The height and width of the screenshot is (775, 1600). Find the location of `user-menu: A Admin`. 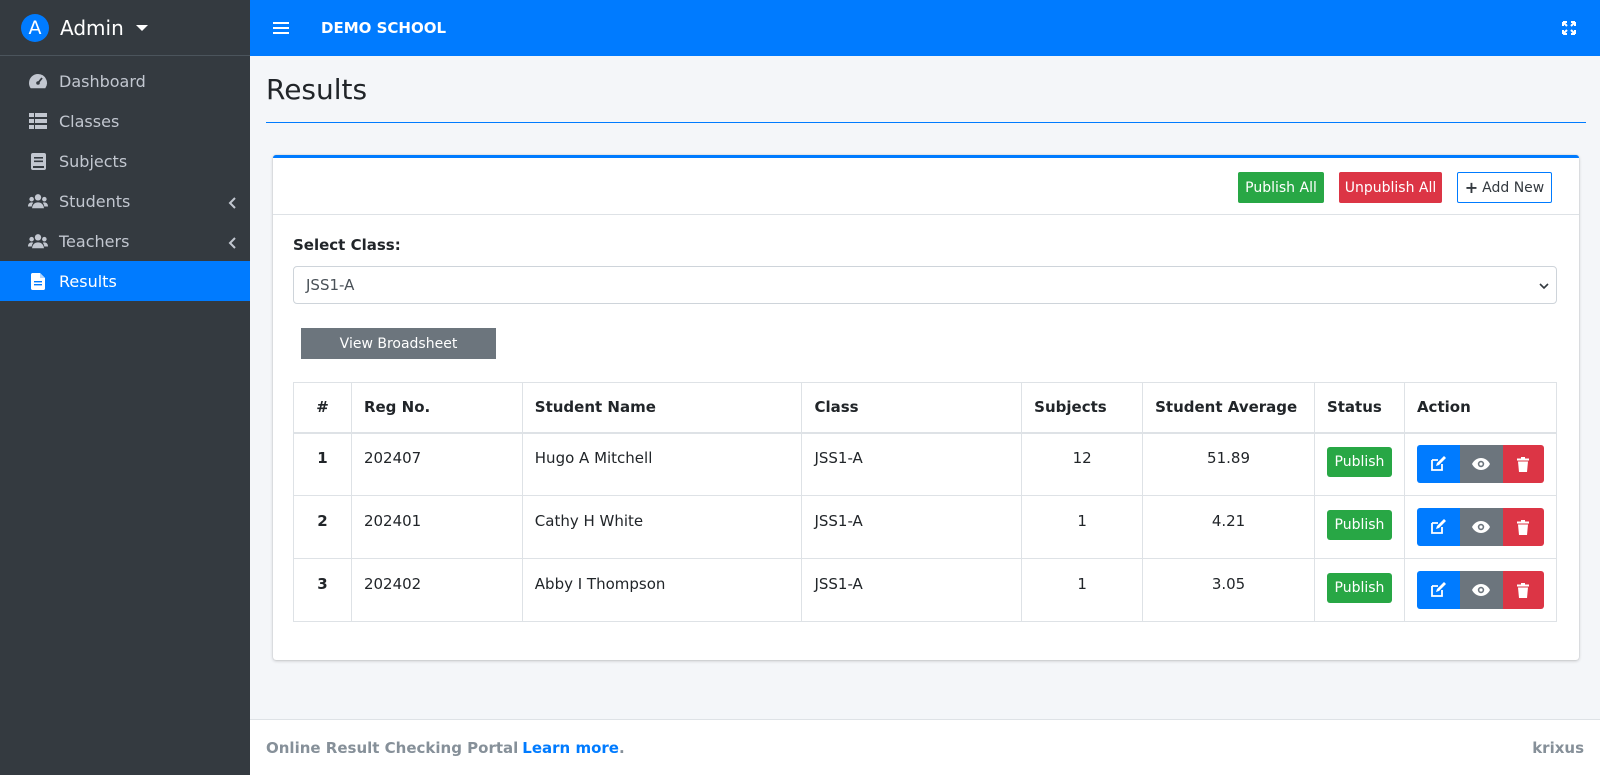

user-menu: A Admin is located at coordinates (125, 28).